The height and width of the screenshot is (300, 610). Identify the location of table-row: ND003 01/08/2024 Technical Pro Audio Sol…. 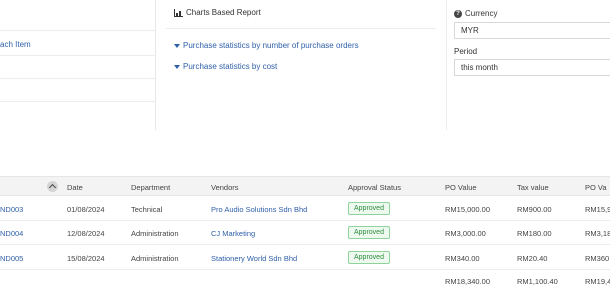
(305, 209).